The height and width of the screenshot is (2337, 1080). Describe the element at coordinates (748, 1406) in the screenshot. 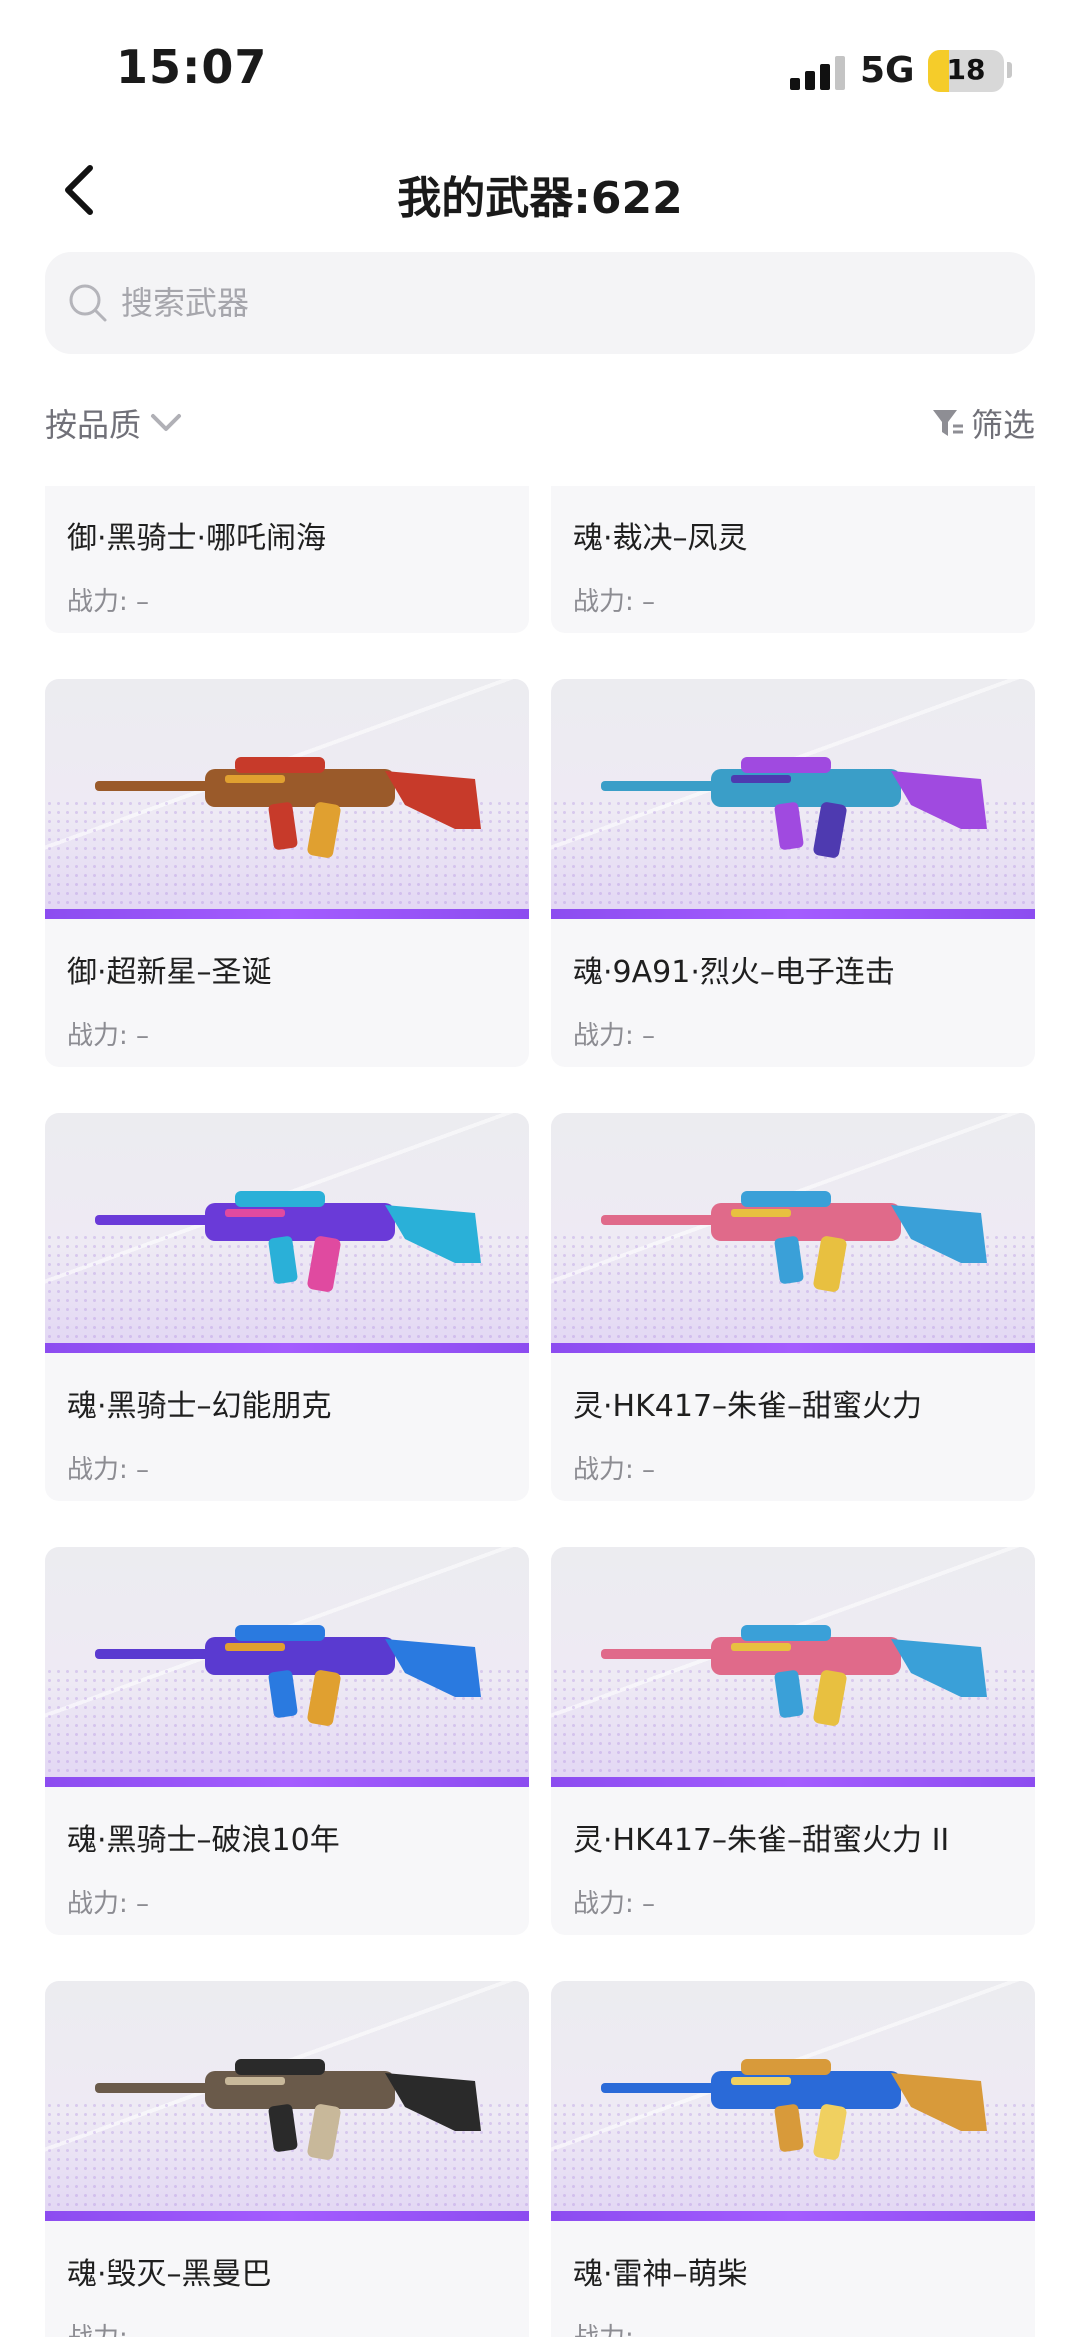

I see `weapon-name: 灵·HK417–朱雀–甜蜜火力` at that location.